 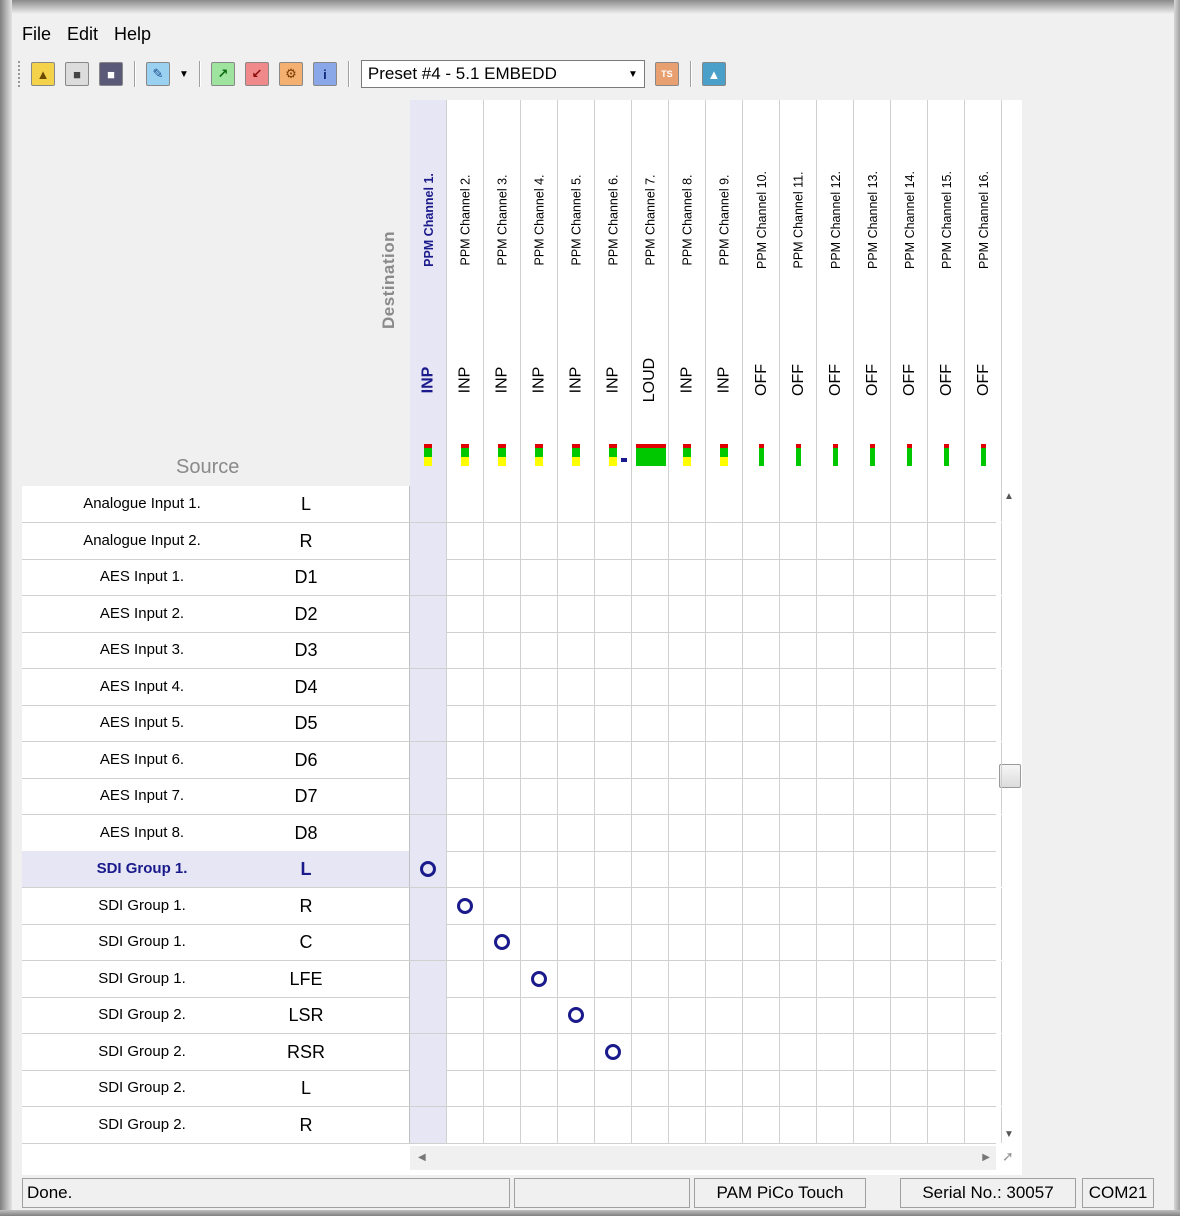 What do you see at coordinates (216, 759) in the screenshot?
I see `source-label-cell: AES Input 6. D6` at bounding box center [216, 759].